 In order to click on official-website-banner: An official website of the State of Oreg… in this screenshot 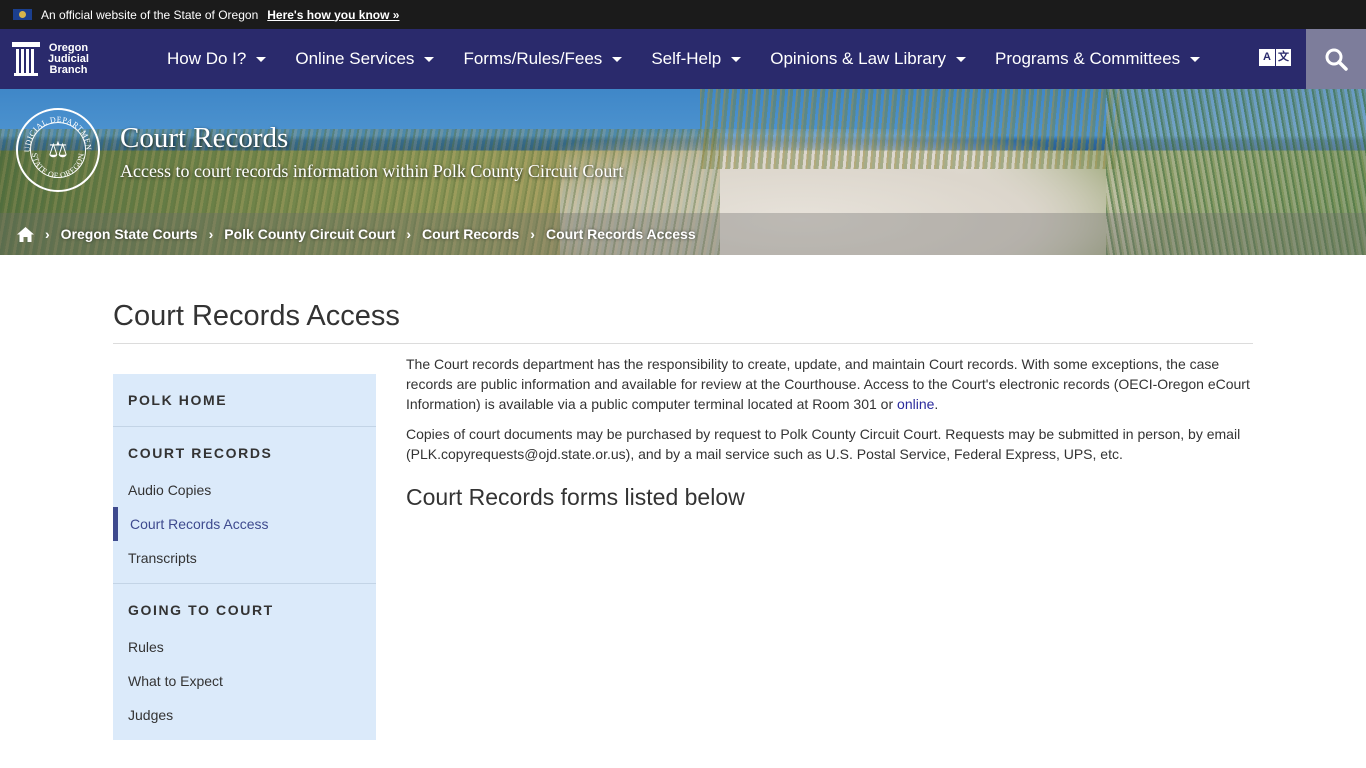, I will do `click(683, 14)`.